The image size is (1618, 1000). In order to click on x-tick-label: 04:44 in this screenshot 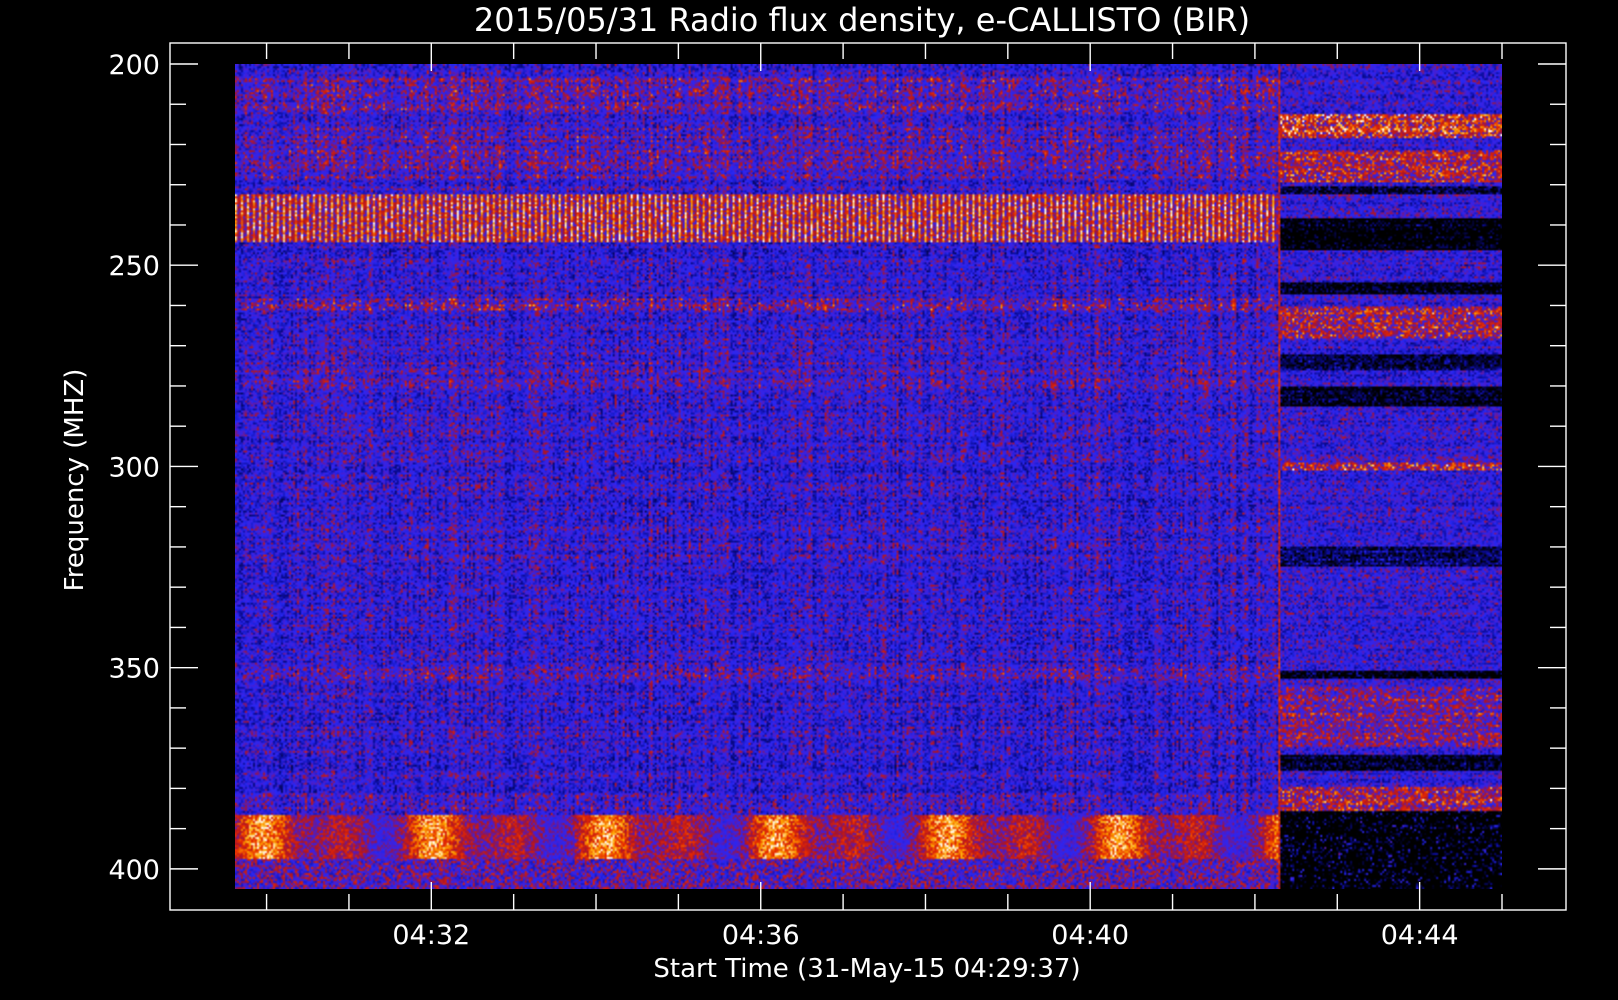, I will do `click(1420, 935)`.